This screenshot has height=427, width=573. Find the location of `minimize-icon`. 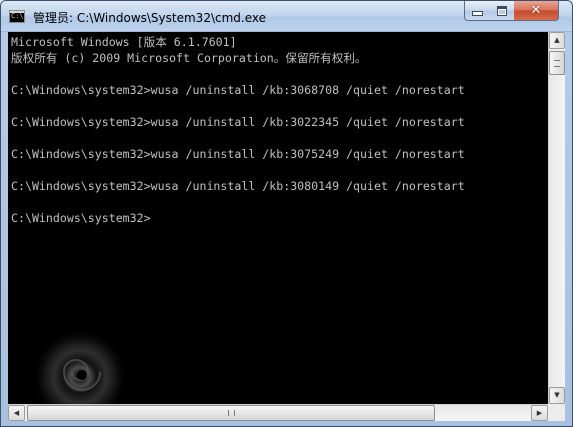

minimize-icon is located at coordinates (477, 13).